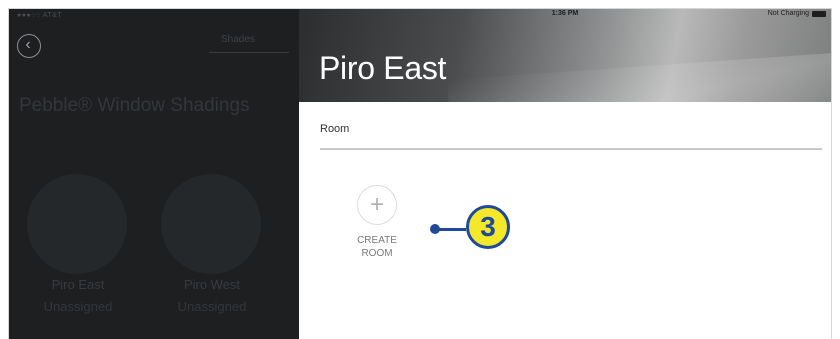  I want to click on device-name: Piro West, so click(212, 284).